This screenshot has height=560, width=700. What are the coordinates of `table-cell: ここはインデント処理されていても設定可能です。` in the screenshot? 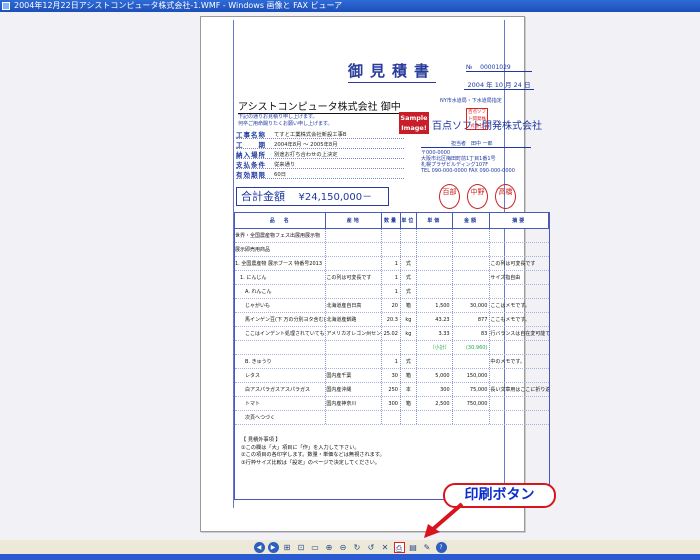 It's located at (281, 333).